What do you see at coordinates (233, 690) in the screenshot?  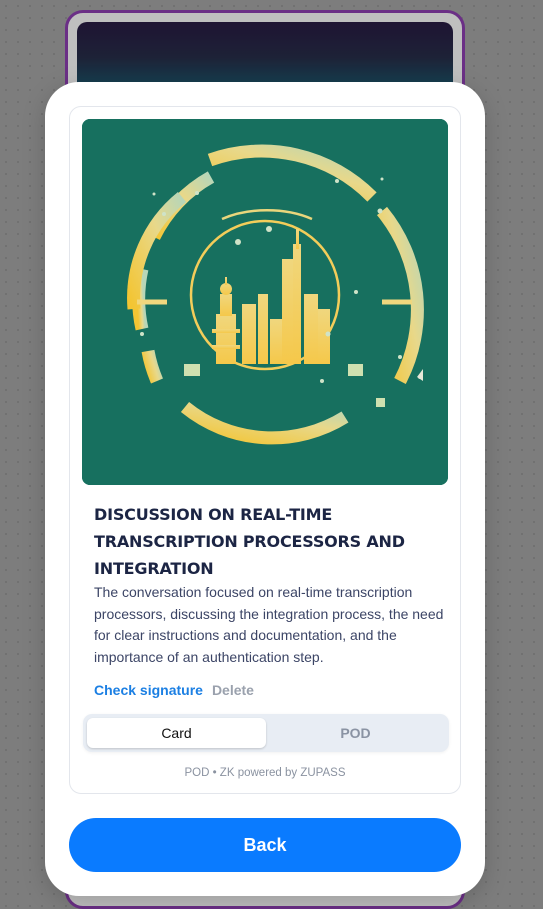 I see `delete-link: Delete` at bounding box center [233, 690].